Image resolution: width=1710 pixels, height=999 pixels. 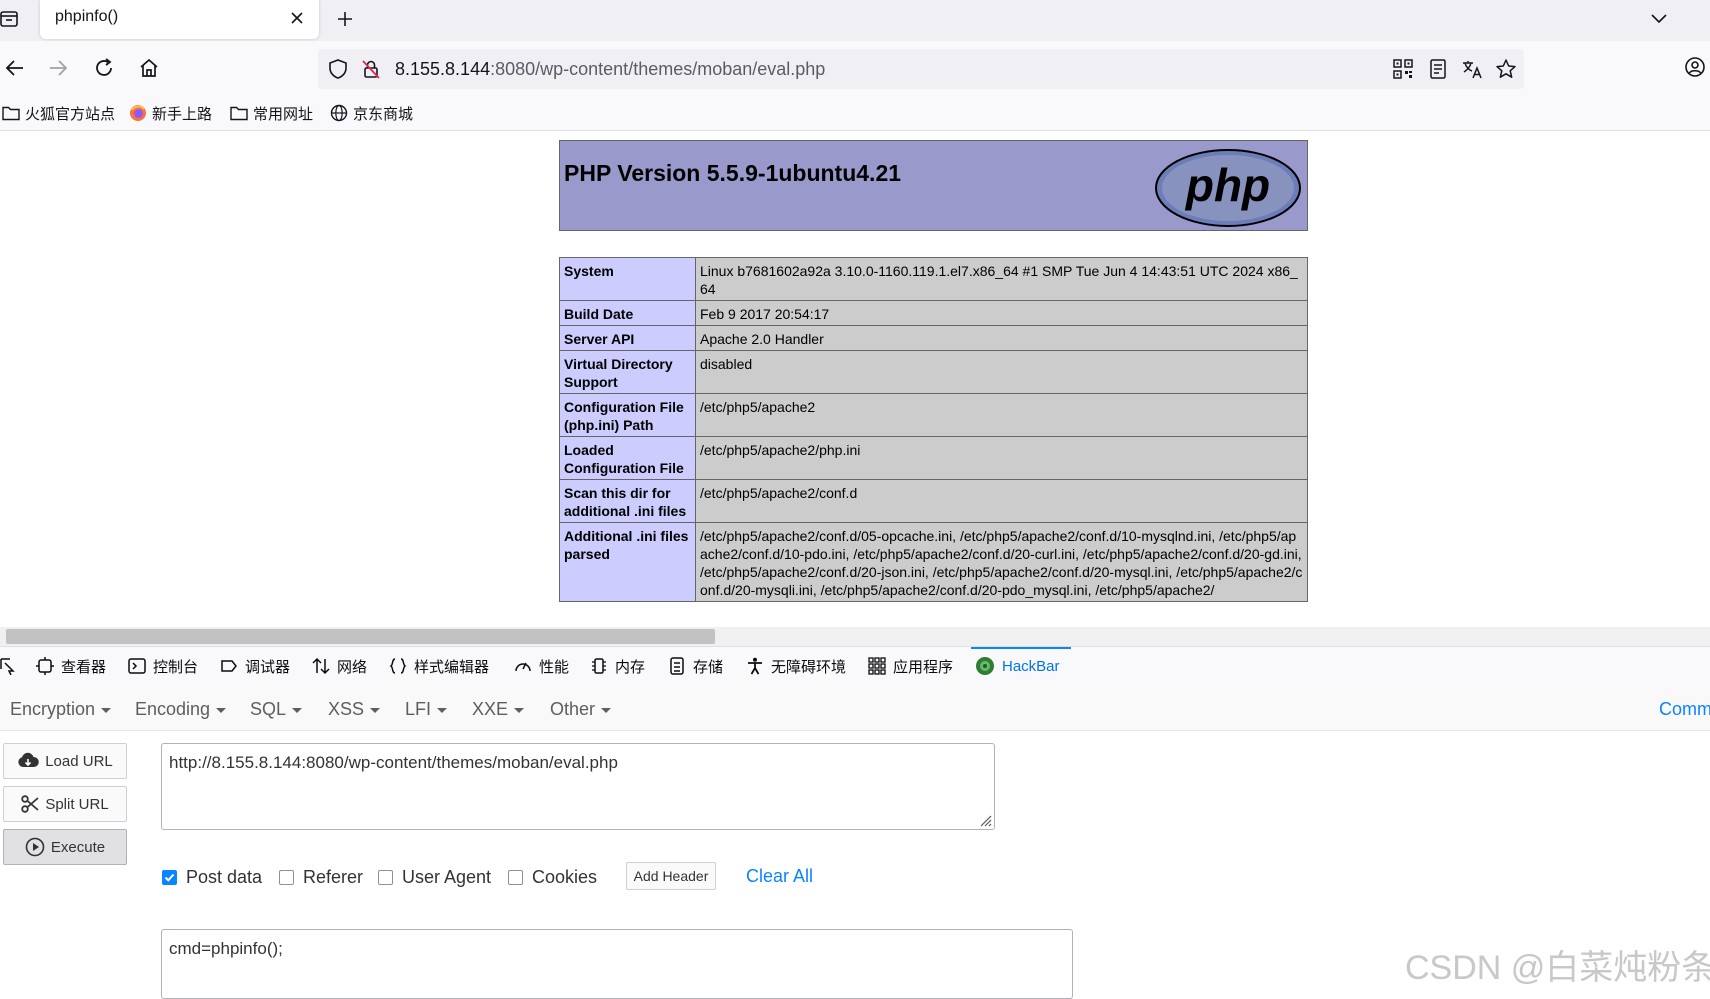 I want to click on gauge-icon, so click(x=523, y=667).